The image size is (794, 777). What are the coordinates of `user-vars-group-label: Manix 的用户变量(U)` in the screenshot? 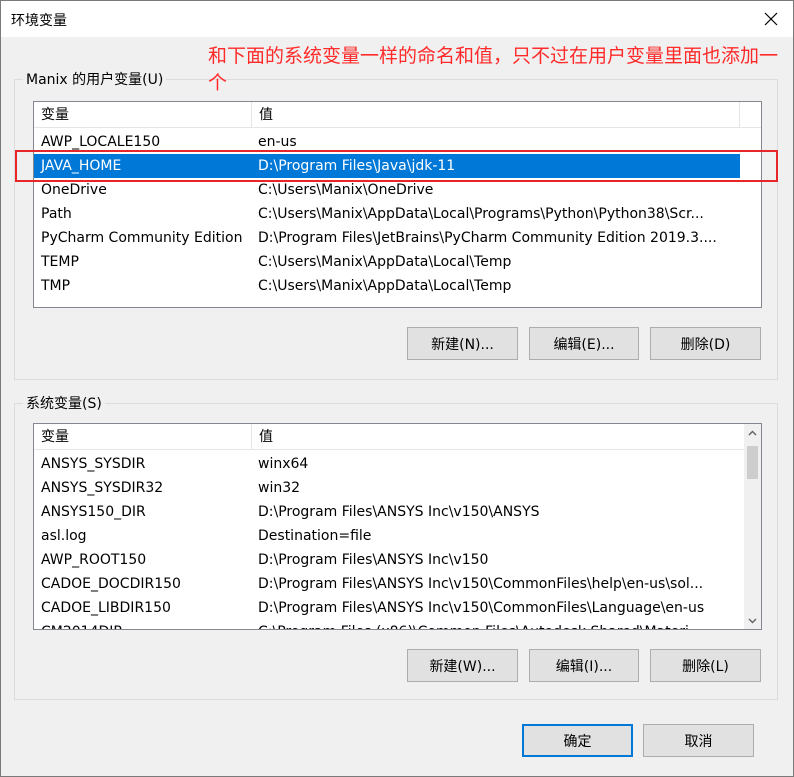 It's located at (95, 79).